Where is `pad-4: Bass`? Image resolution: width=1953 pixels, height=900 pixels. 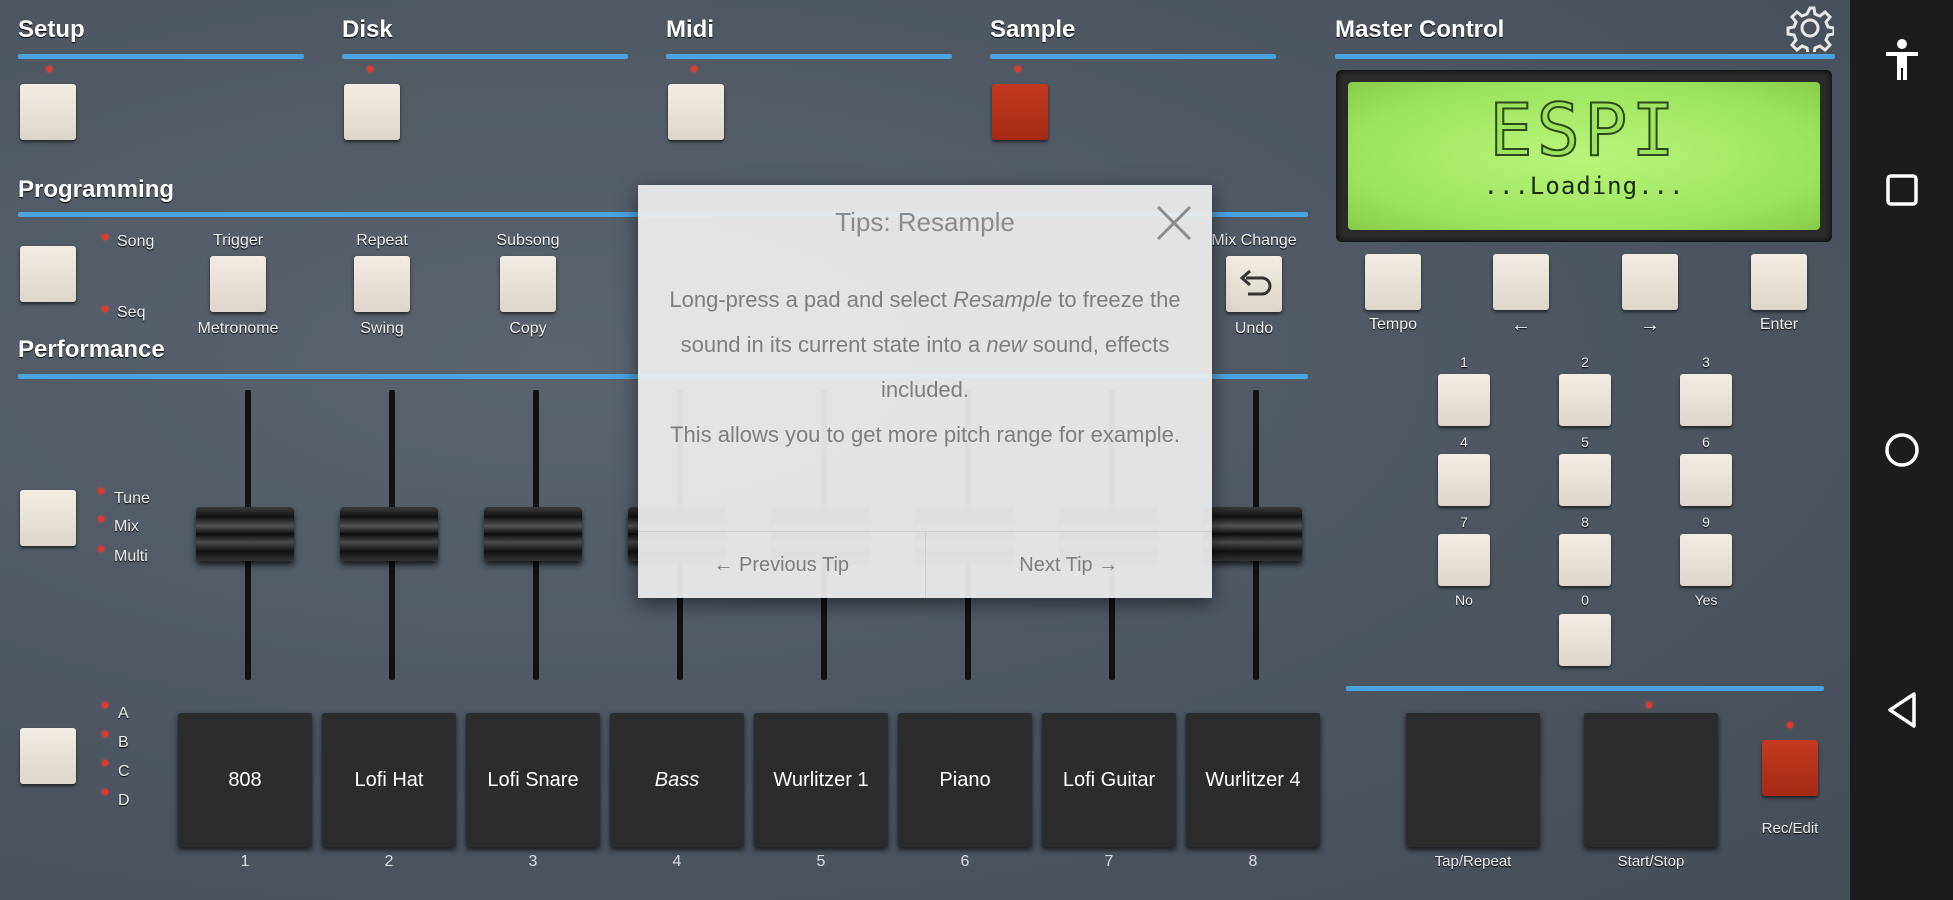 pad-4: Bass is located at coordinates (677, 780).